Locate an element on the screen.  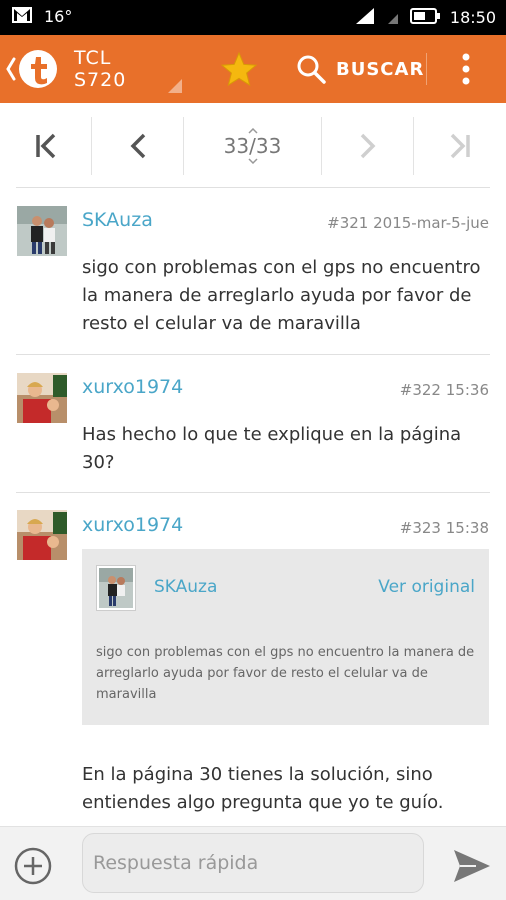
add-attachment-button is located at coordinates (33, 866).